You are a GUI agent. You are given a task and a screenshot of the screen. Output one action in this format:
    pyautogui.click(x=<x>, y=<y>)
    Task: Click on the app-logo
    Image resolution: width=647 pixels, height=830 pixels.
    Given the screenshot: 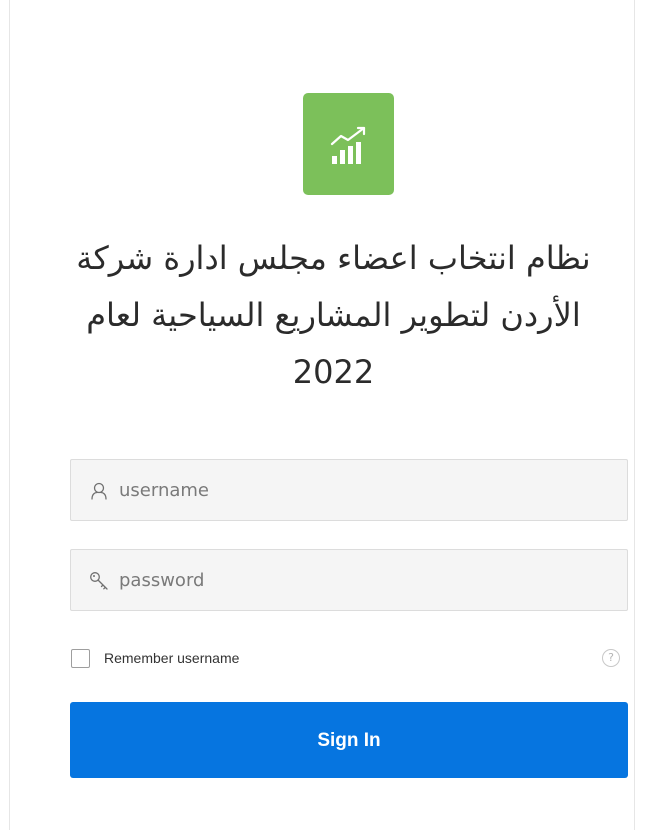 What is the action you would take?
    pyautogui.click(x=348, y=144)
    